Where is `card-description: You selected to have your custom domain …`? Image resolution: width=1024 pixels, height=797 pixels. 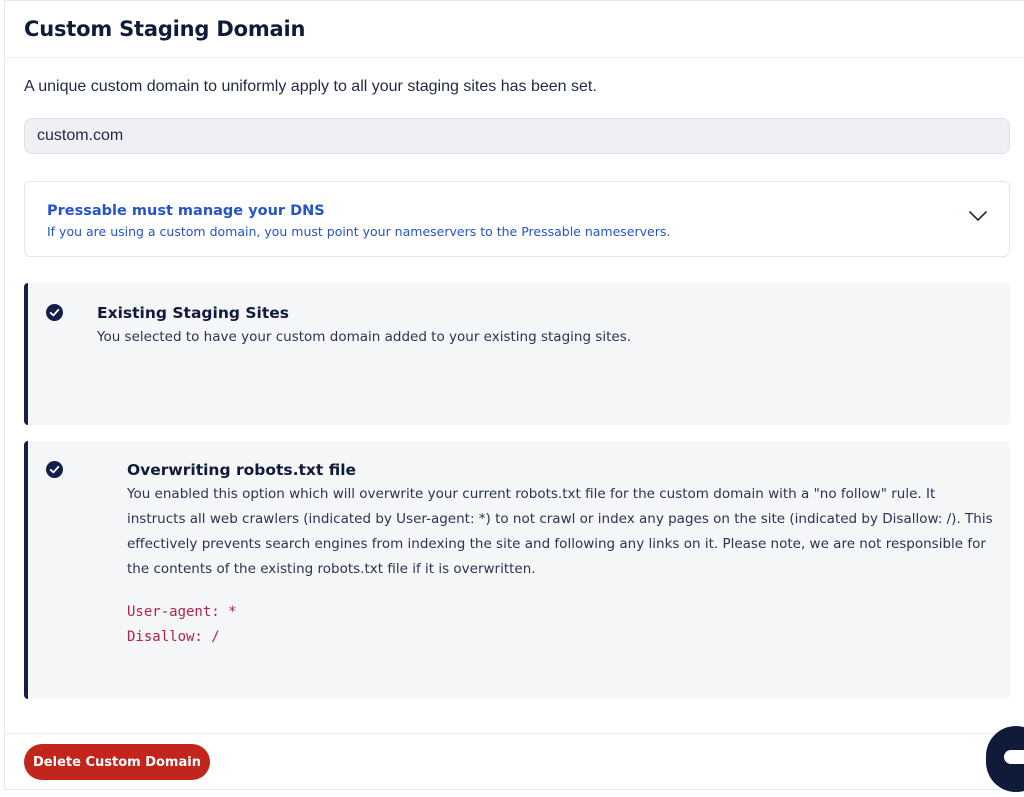 card-description: You selected to have your custom domain … is located at coordinates (364, 337).